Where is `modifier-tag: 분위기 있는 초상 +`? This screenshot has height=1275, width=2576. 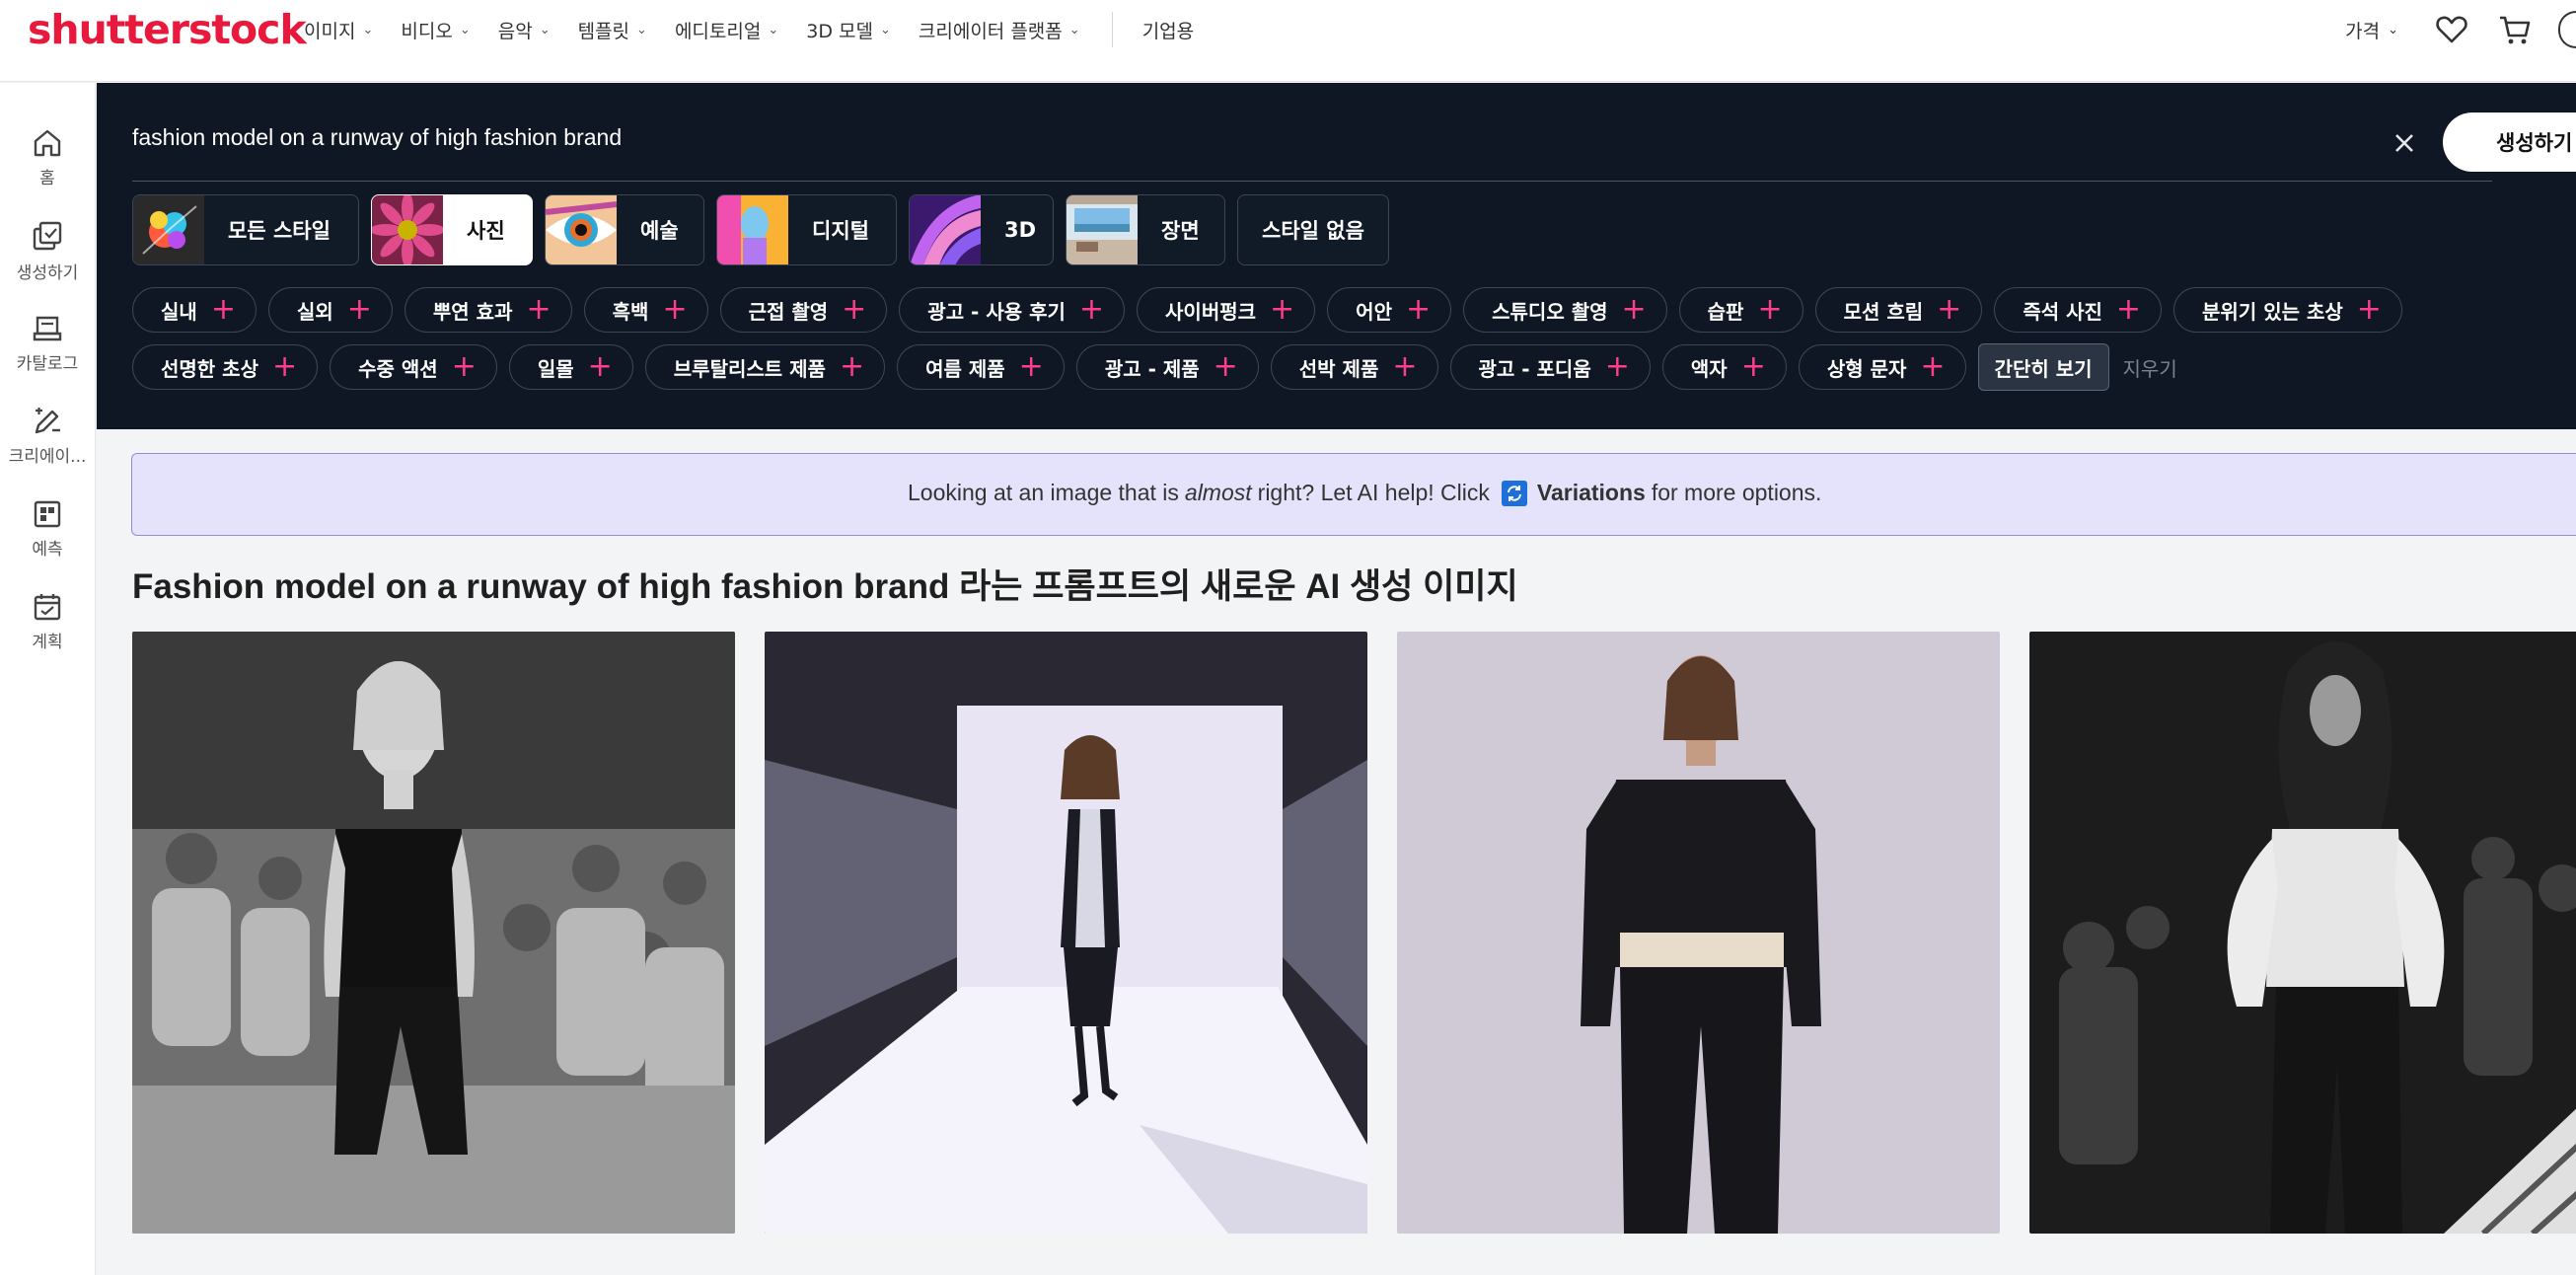
modifier-tag: 분위기 있는 초상 + is located at coordinates (2287, 310).